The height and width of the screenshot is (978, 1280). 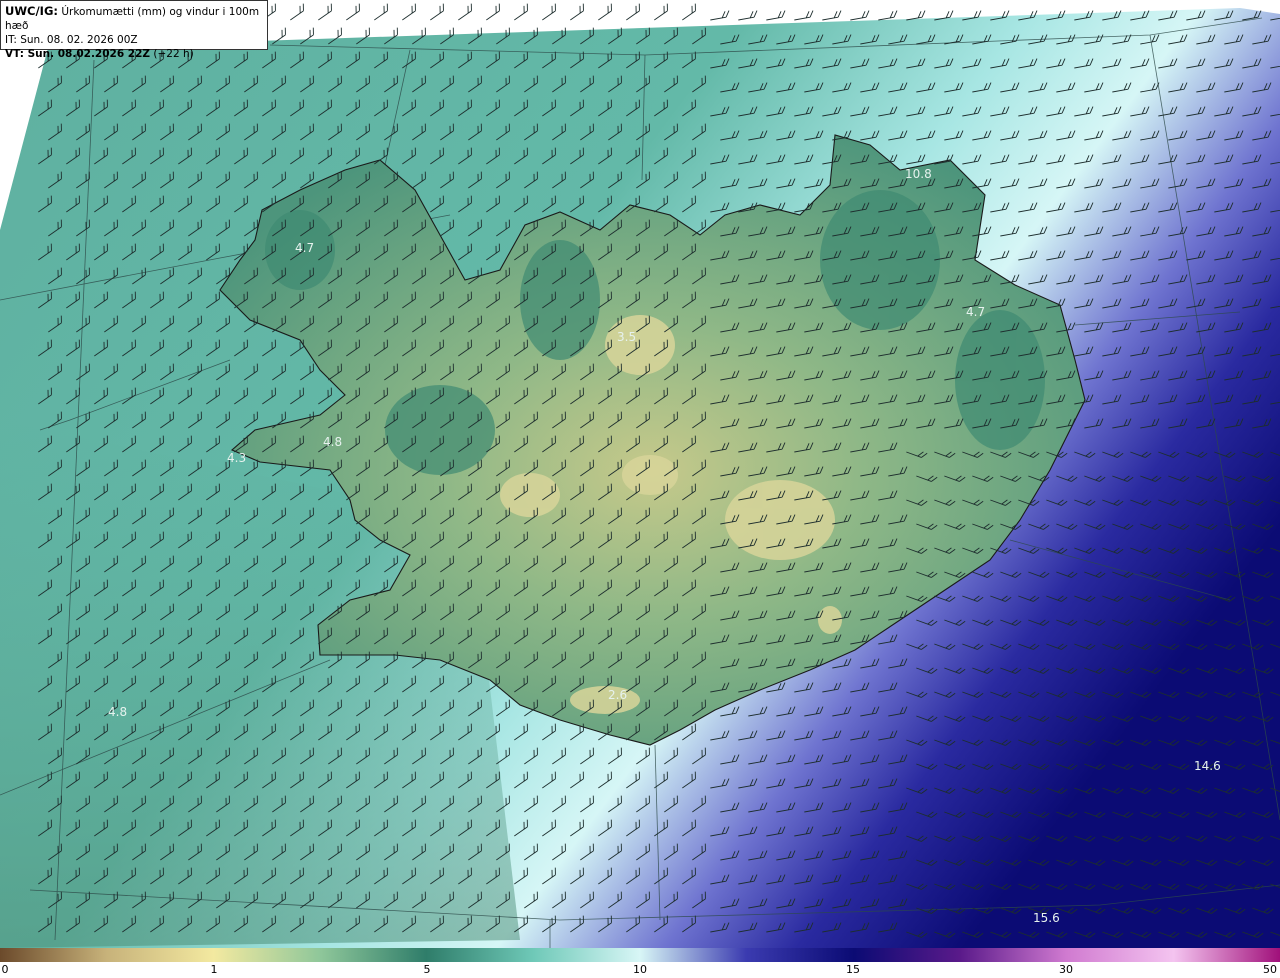 I want to click on colorbar-tick: 1, so click(x=214, y=969).